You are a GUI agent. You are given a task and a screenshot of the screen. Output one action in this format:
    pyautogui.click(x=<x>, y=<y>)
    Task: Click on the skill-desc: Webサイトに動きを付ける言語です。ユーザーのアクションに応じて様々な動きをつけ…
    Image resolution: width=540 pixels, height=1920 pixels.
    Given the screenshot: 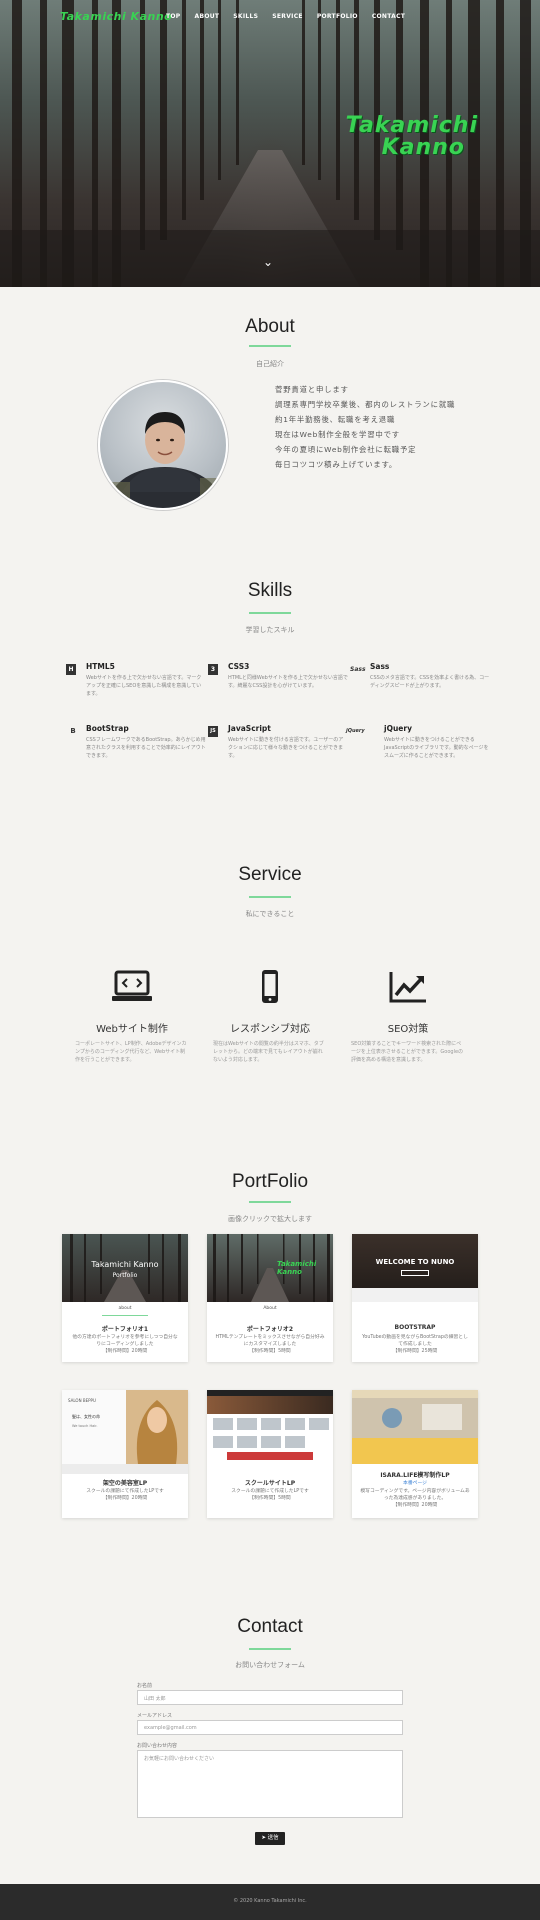 What is the action you would take?
    pyautogui.click(x=286, y=748)
    